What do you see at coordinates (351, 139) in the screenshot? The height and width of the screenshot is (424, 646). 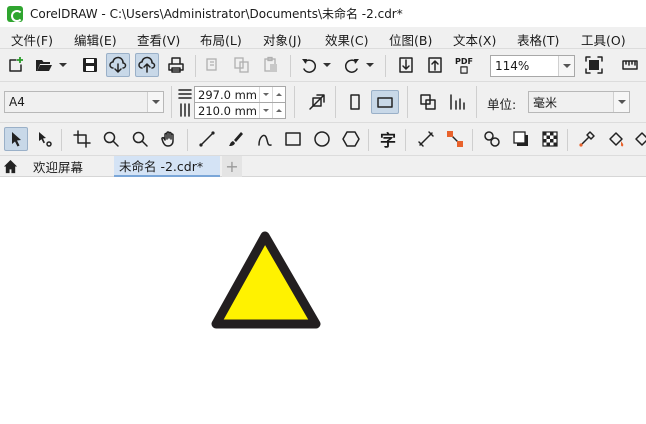 I see `polygon-tool-icon` at bounding box center [351, 139].